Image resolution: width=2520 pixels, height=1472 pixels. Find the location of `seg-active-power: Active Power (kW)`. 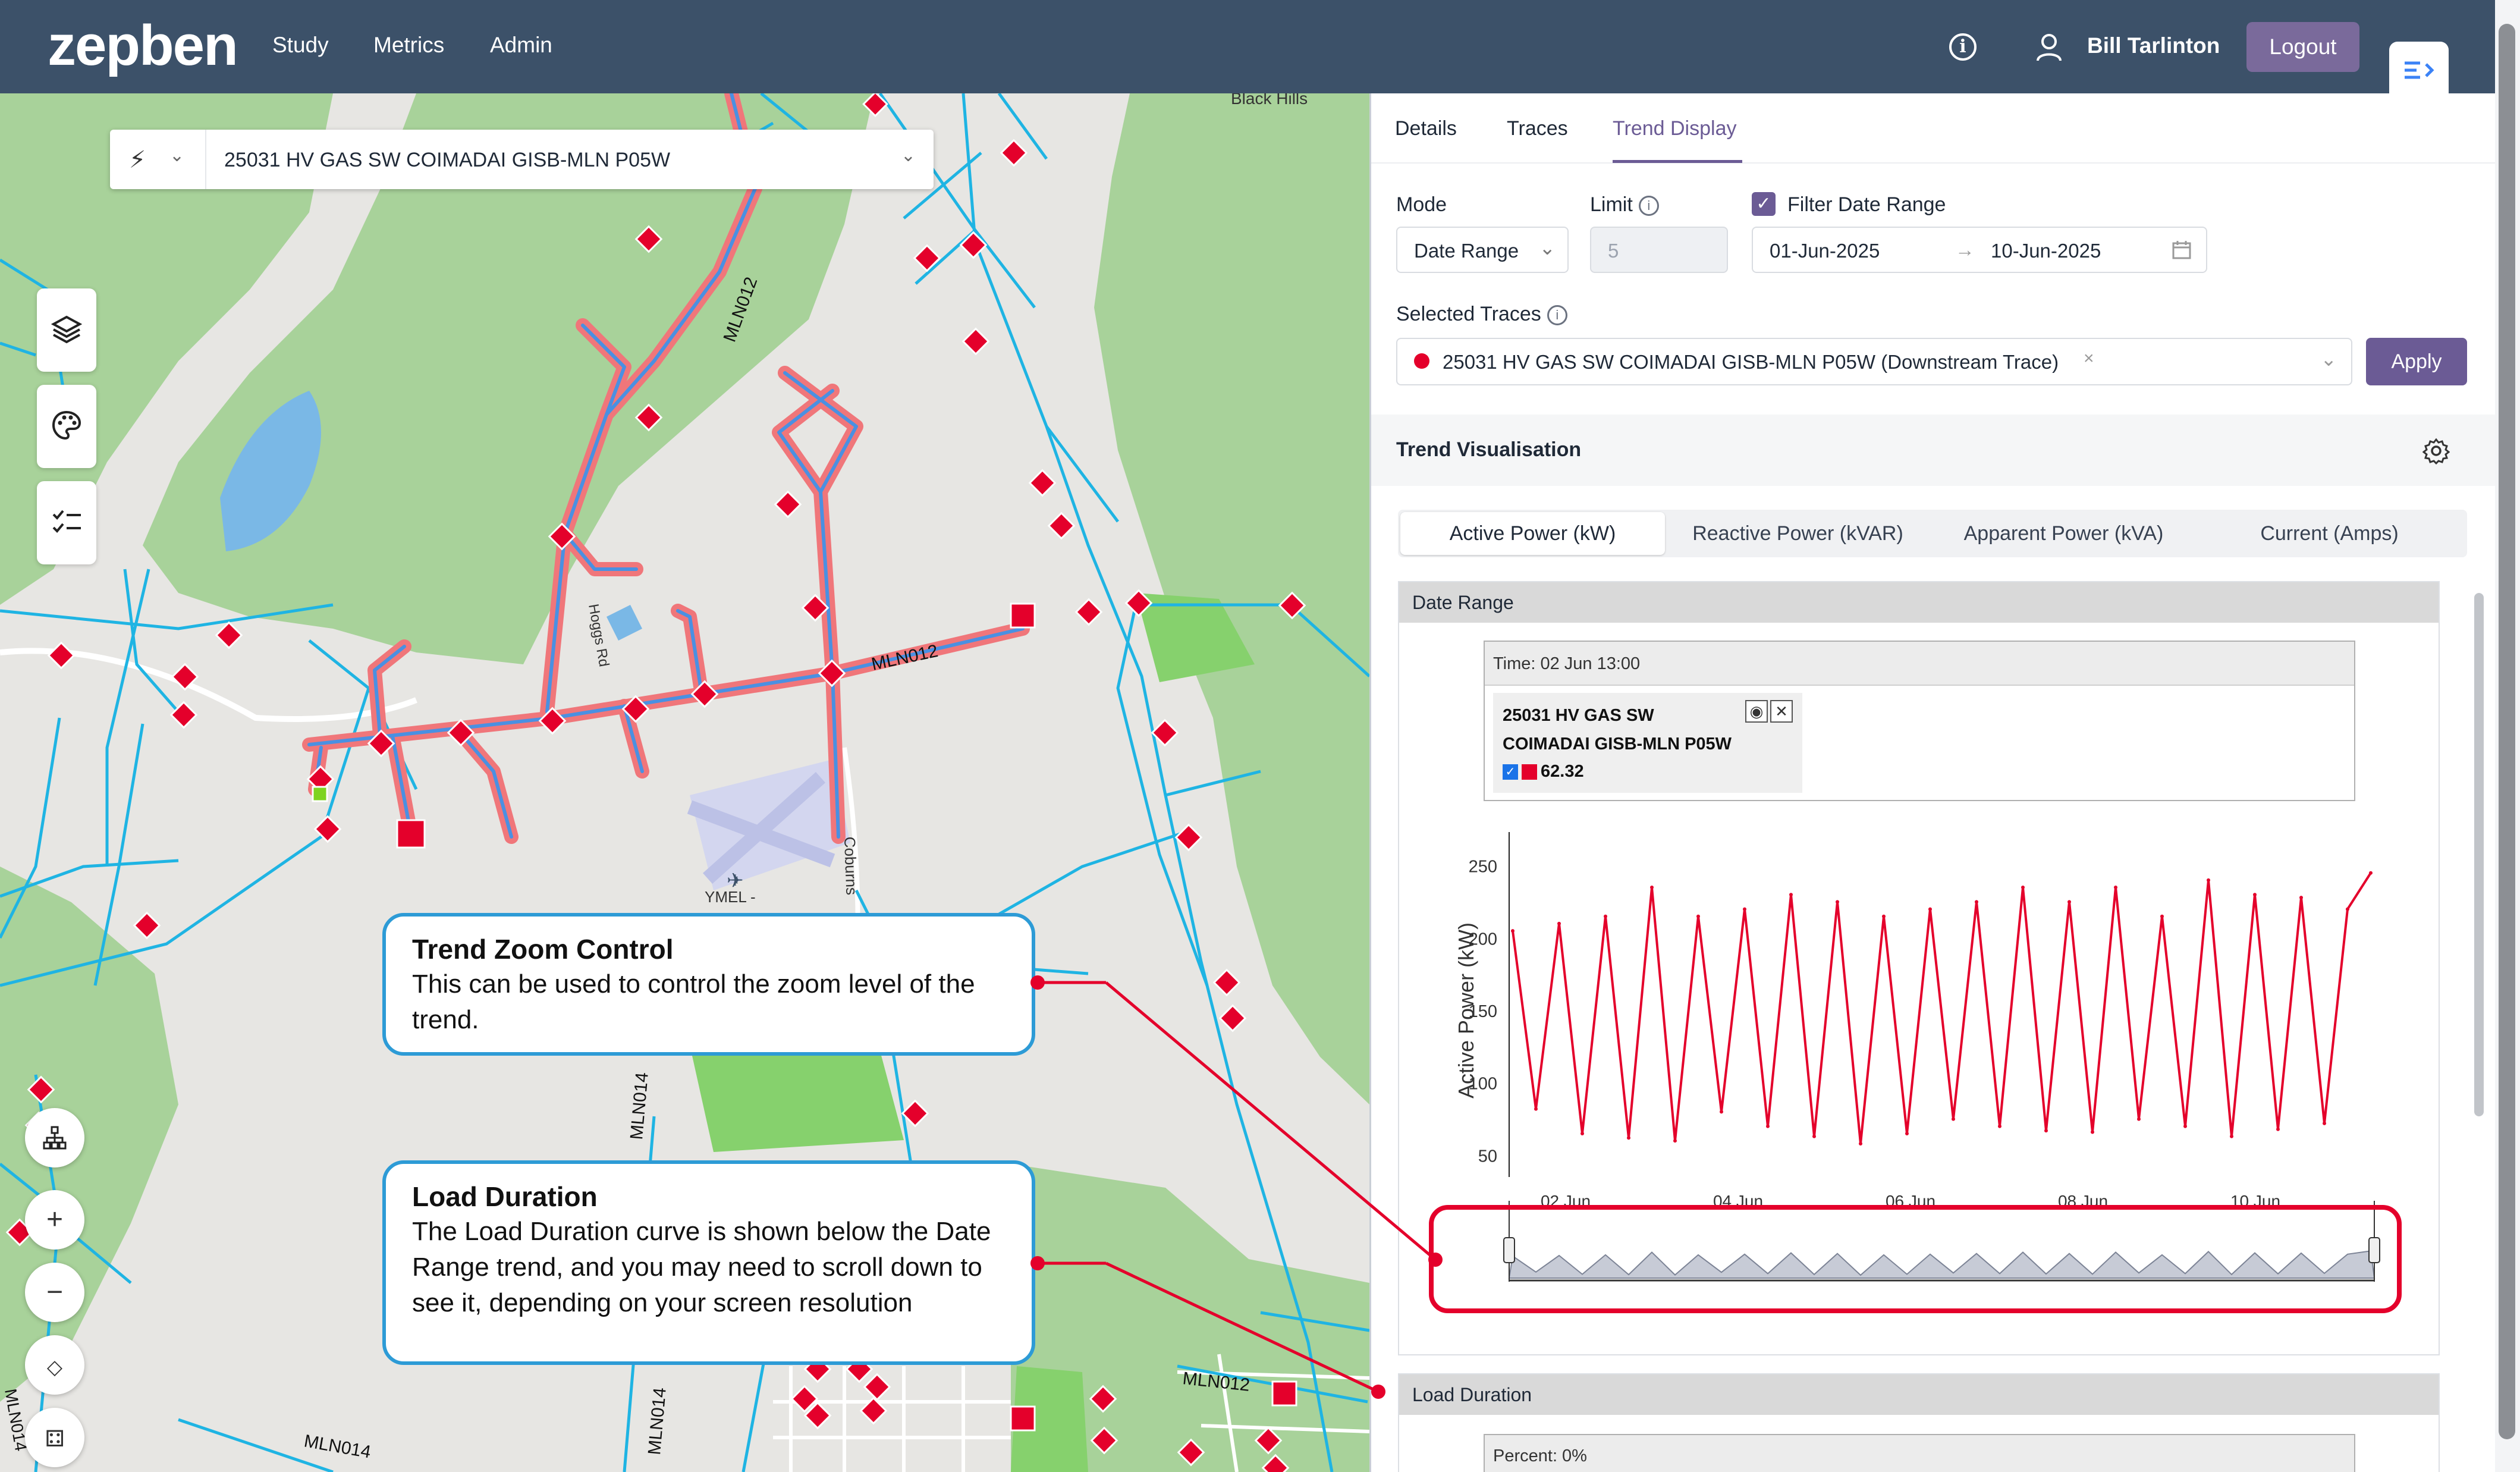

seg-active-power: Active Power (kW) is located at coordinates (1532, 533).